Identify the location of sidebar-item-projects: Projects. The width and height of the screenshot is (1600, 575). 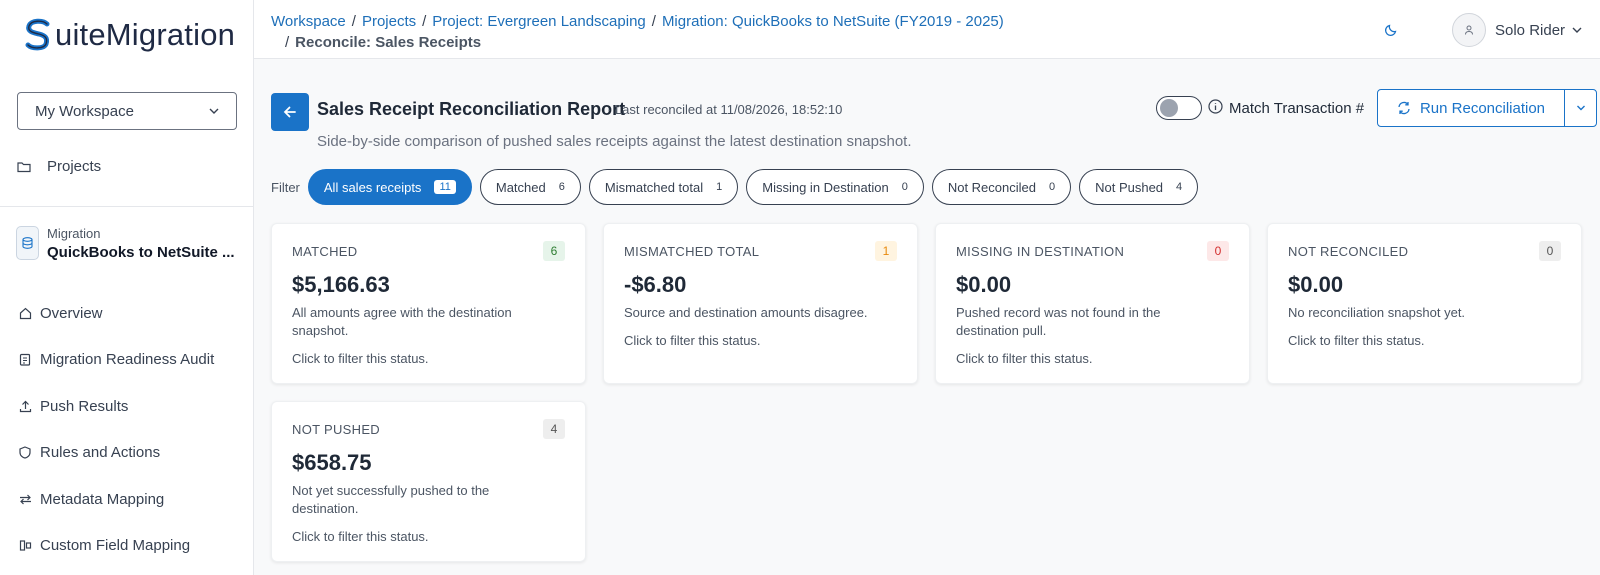
(59, 166).